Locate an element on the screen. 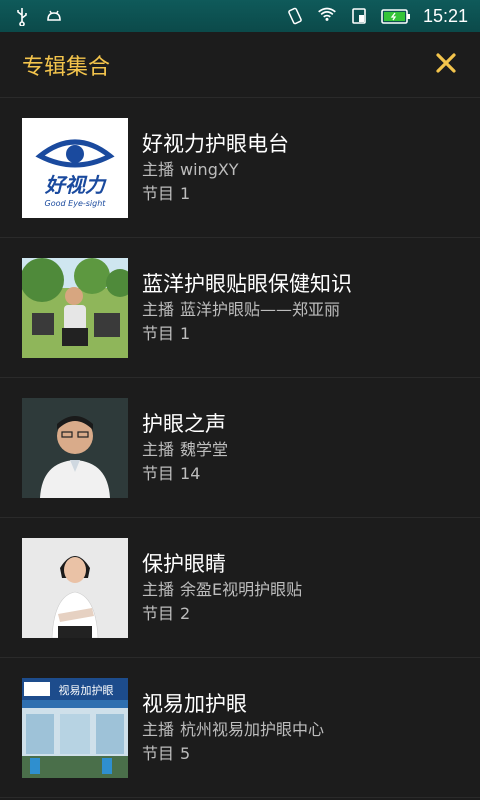  status-time: 15:21 is located at coordinates (445, 15).